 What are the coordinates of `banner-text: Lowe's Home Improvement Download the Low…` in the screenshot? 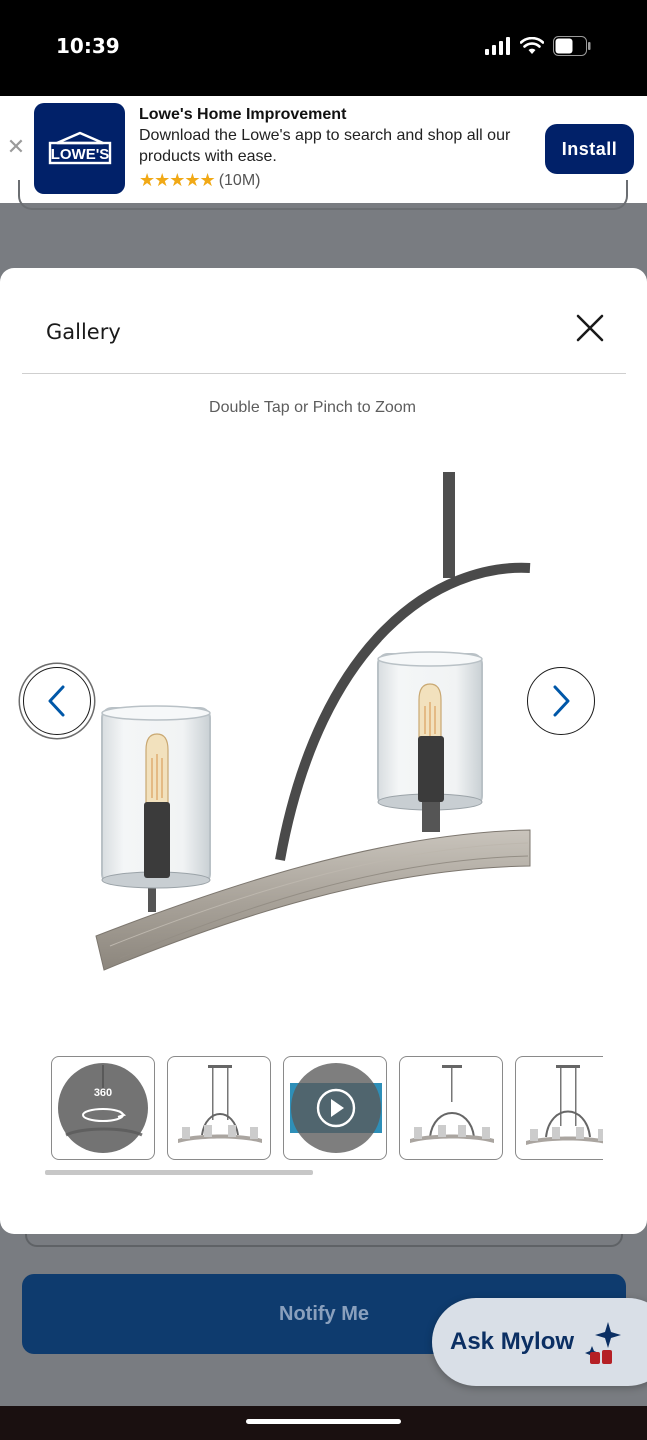 It's located at (344, 148).